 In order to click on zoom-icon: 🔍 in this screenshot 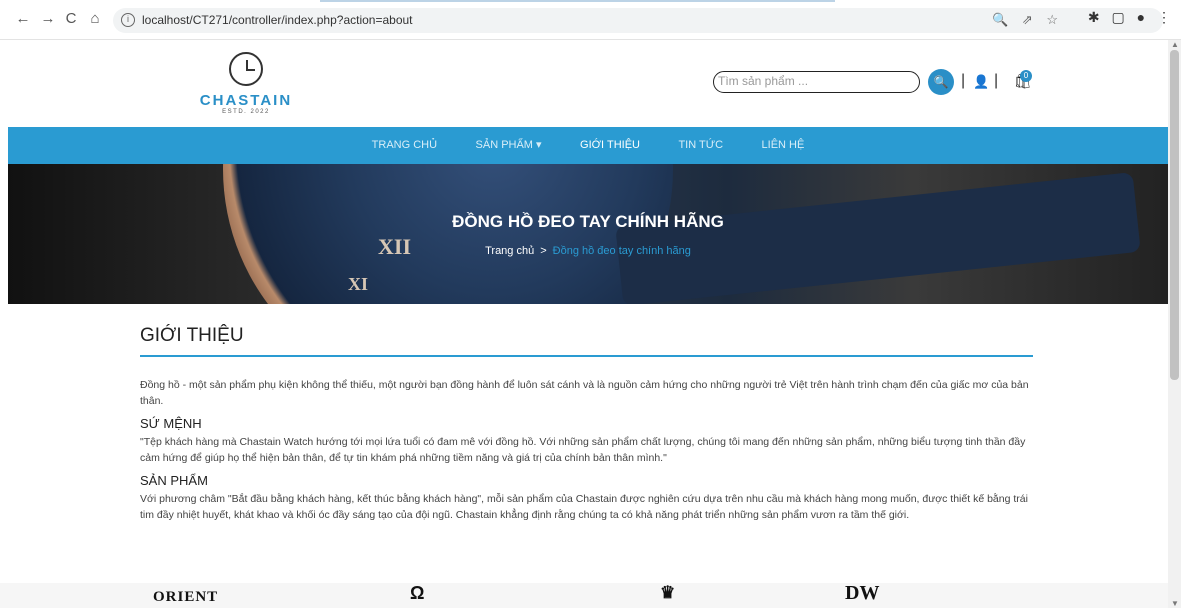, I will do `click(1000, 19)`.